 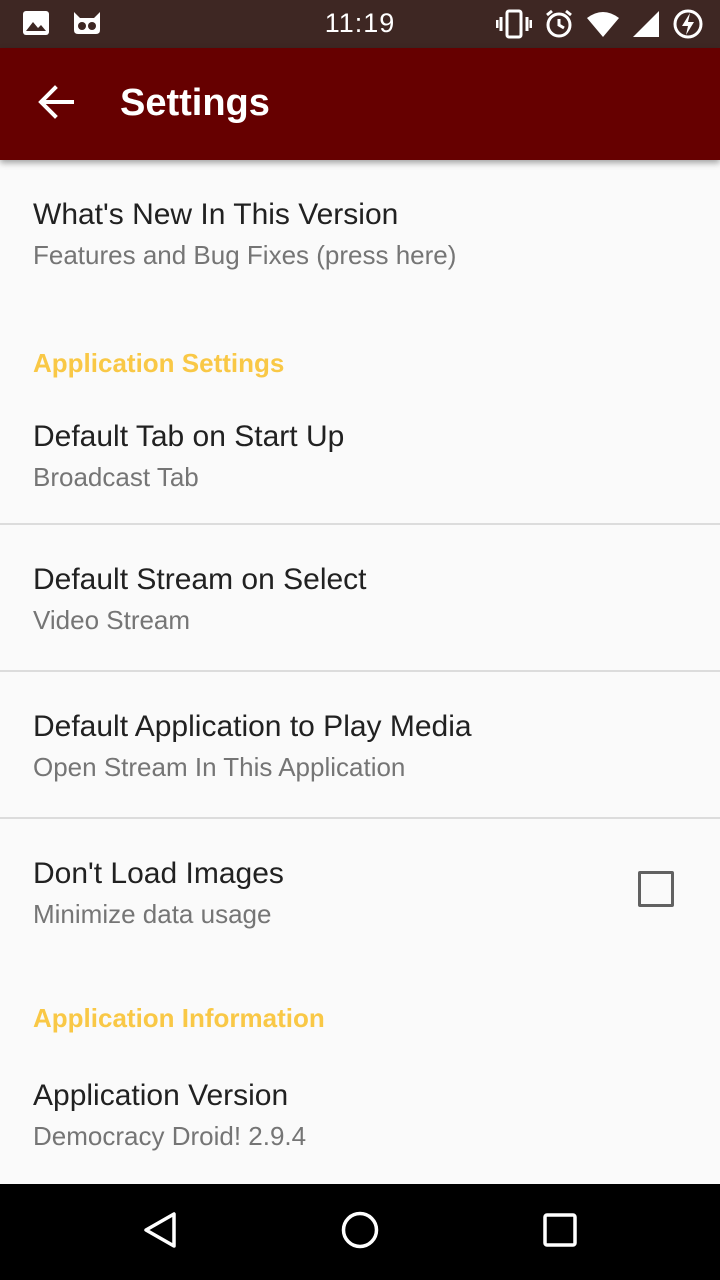 What do you see at coordinates (688, 26) in the screenshot?
I see `battery-charging-icon` at bounding box center [688, 26].